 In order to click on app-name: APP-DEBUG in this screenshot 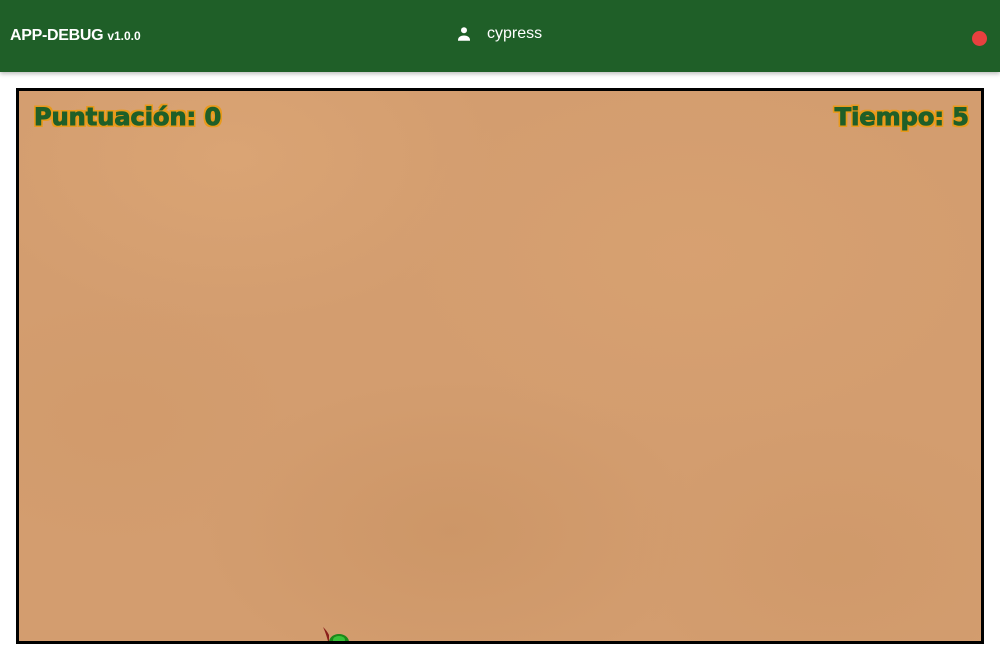, I will do `click(57, 35)`.